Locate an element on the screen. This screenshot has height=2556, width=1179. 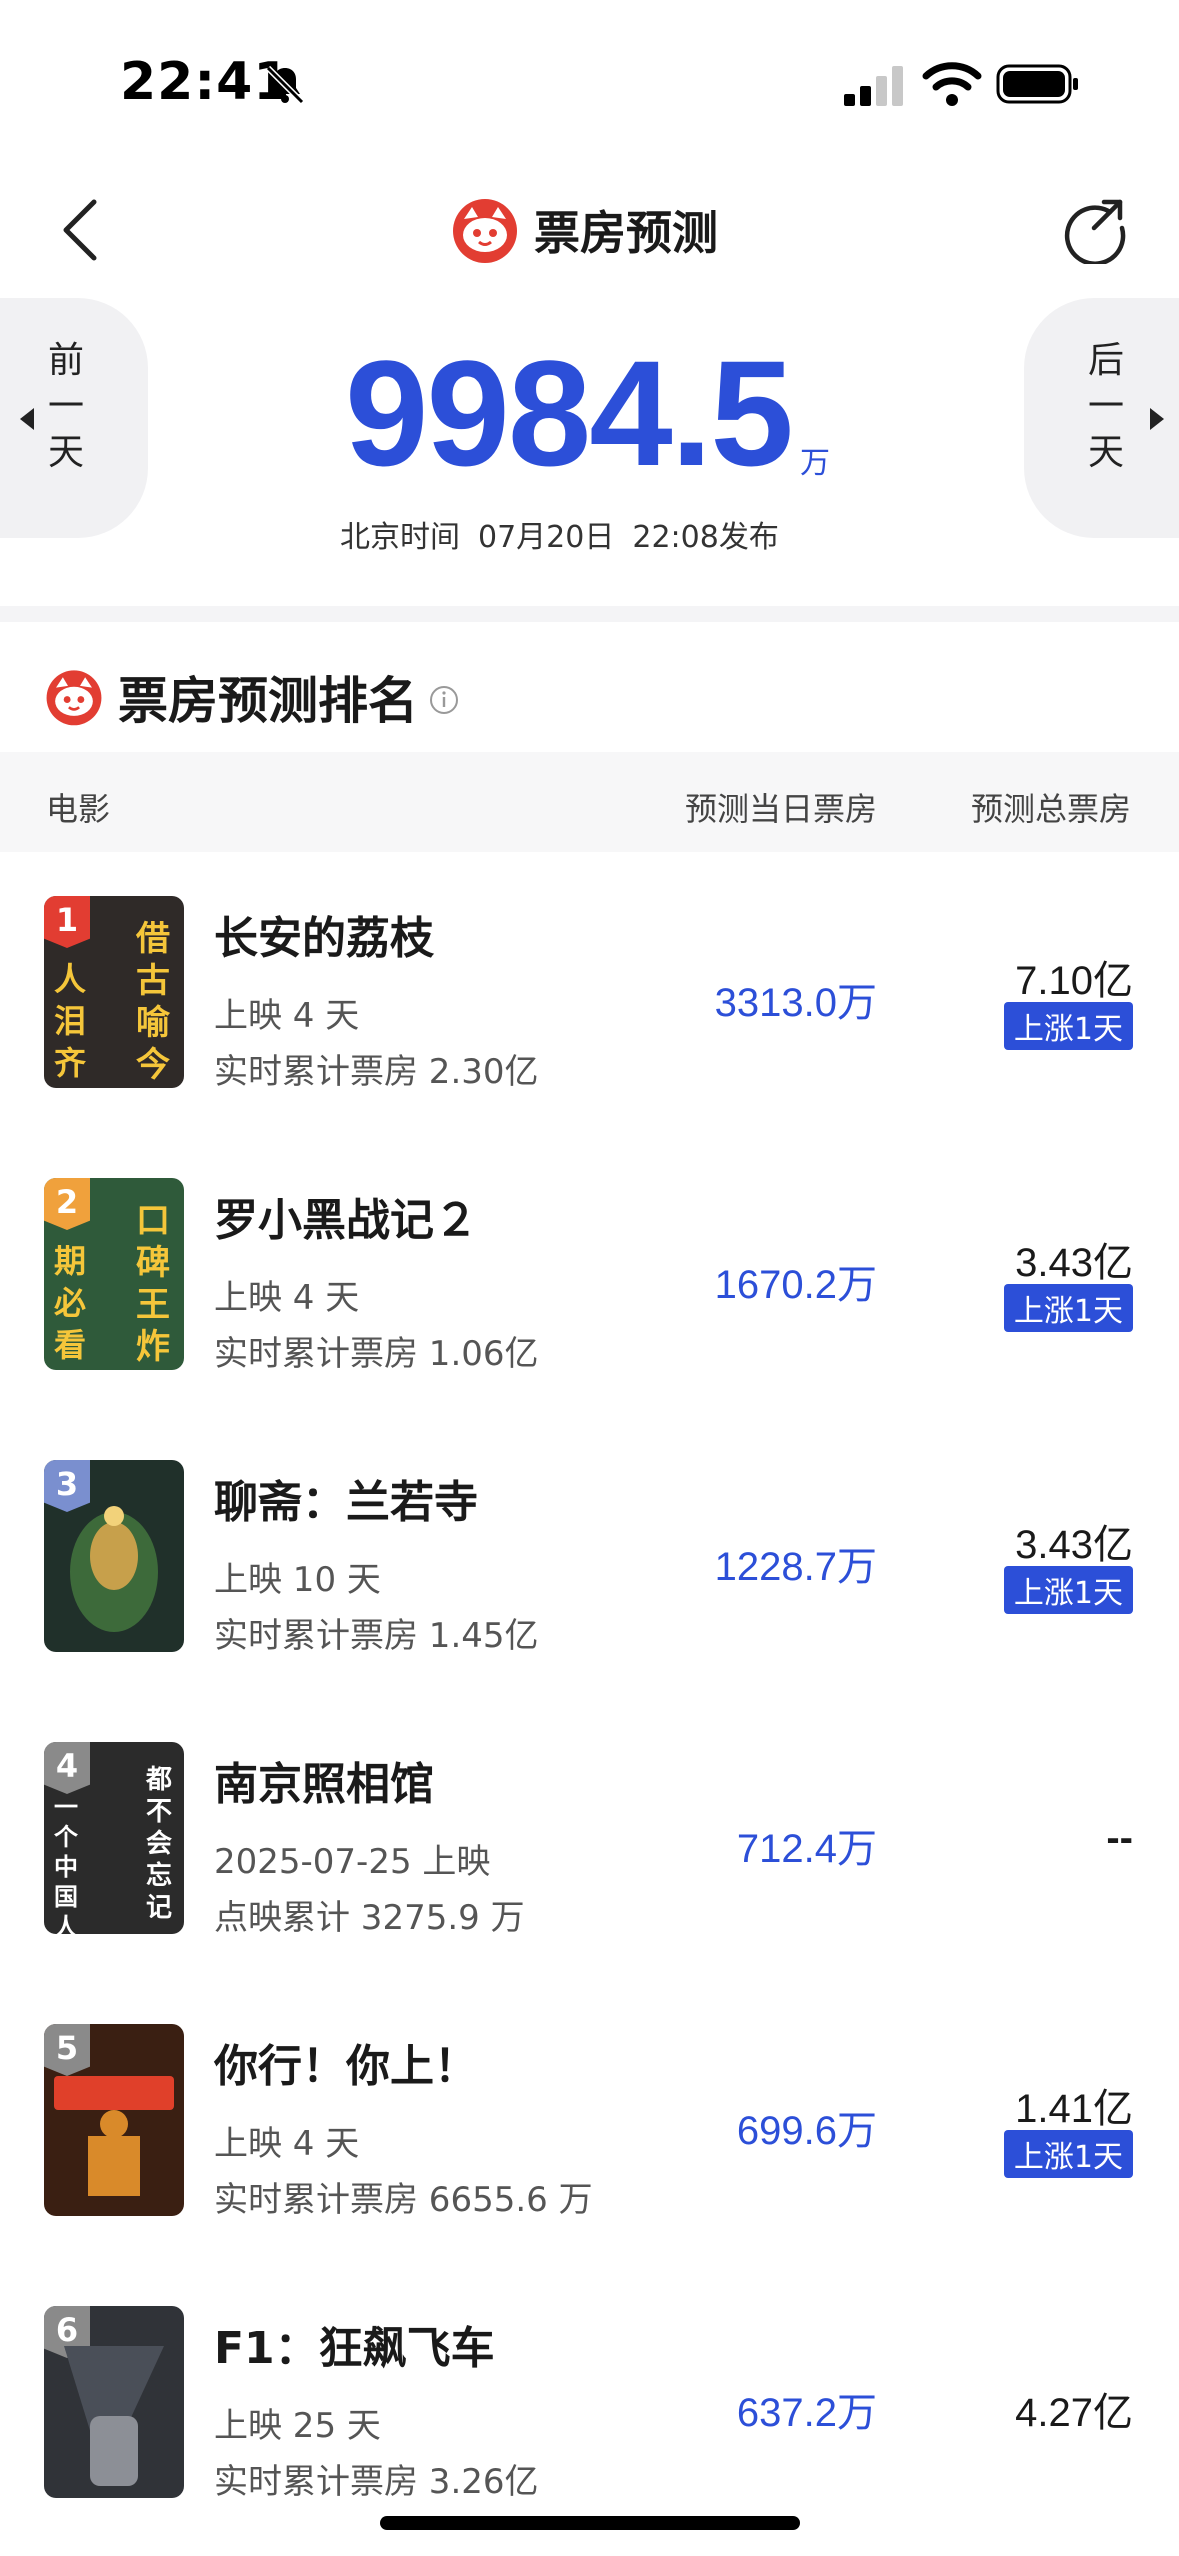
movie-release-info: 上映 10 天 is located at coordinates (297, 1580).